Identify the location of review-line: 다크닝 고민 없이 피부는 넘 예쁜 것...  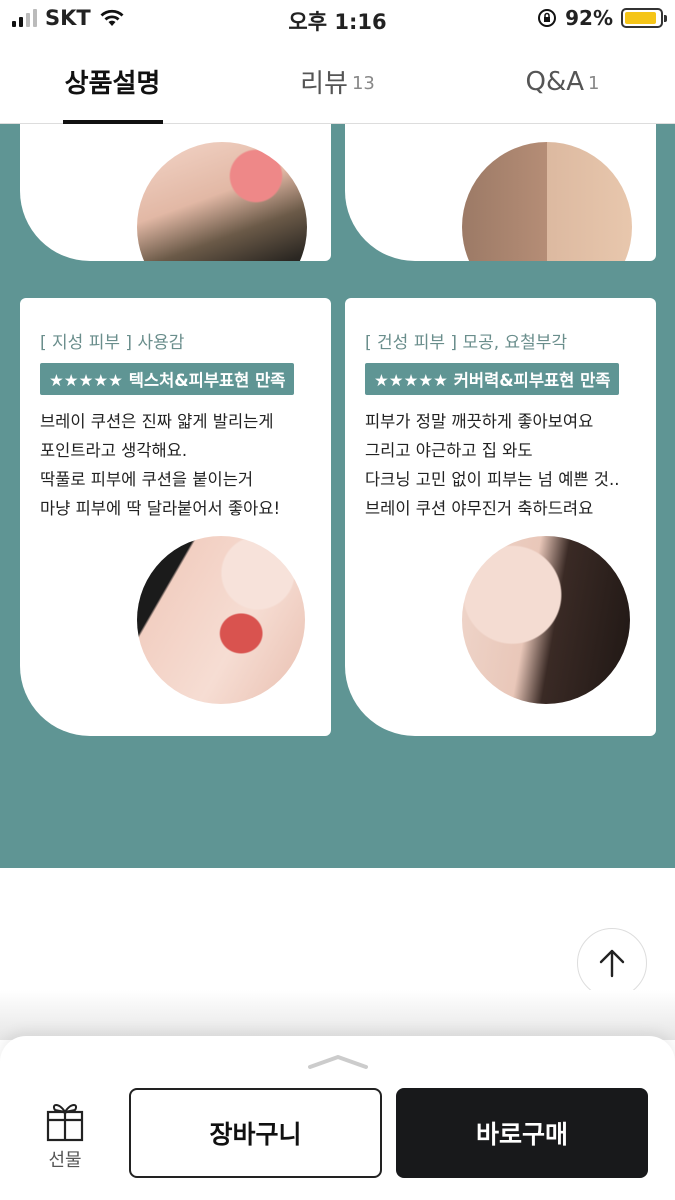
(492, 479).